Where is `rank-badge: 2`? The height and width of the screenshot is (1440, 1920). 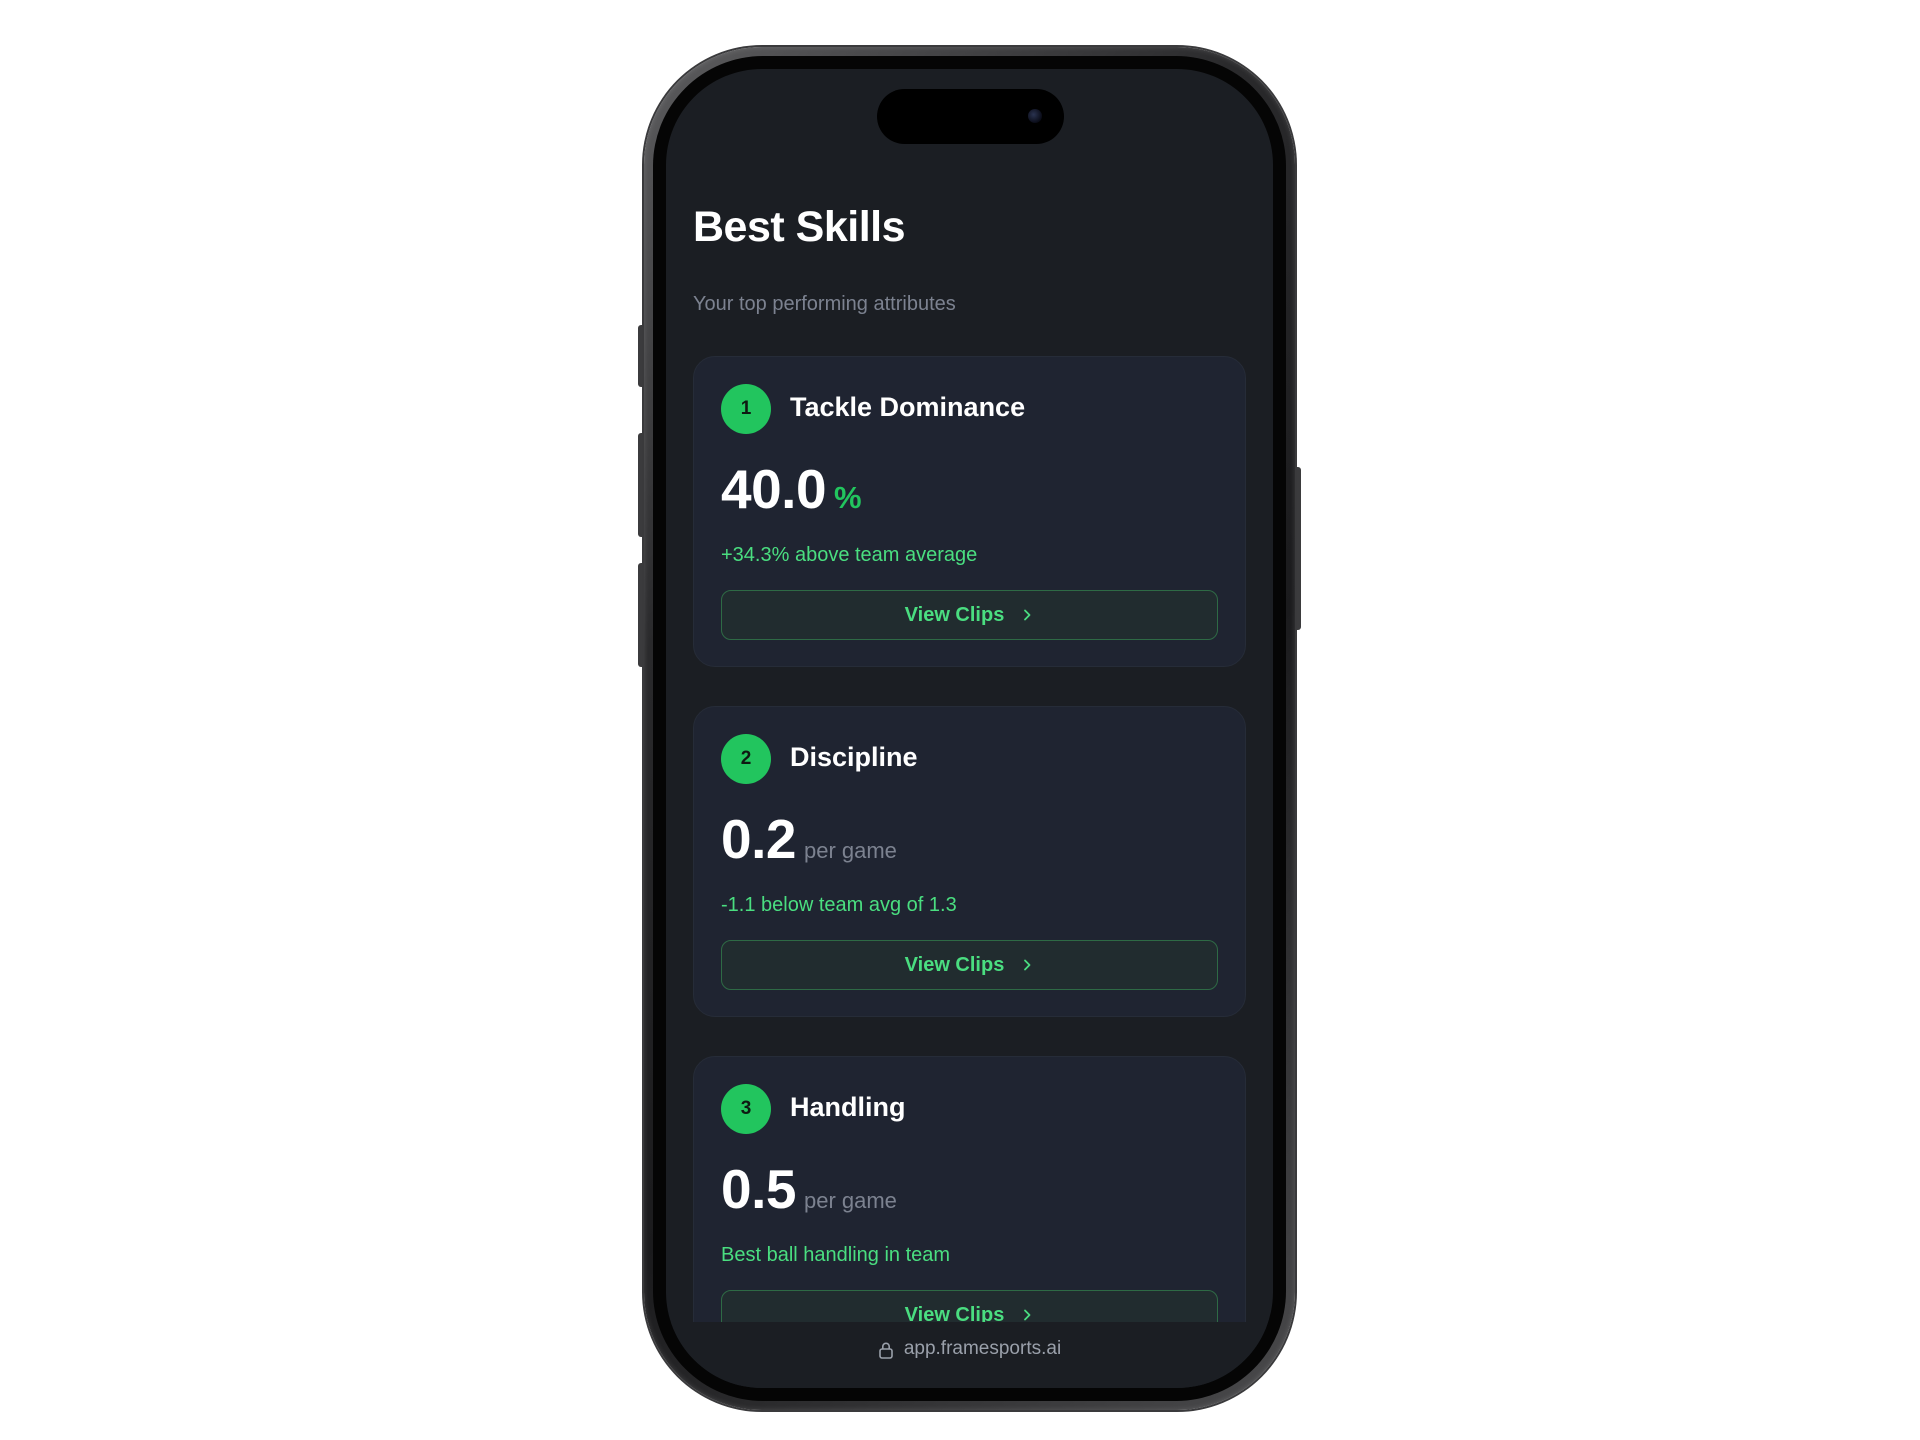
rank-badge: 2 is located at coordinates (746, 759).